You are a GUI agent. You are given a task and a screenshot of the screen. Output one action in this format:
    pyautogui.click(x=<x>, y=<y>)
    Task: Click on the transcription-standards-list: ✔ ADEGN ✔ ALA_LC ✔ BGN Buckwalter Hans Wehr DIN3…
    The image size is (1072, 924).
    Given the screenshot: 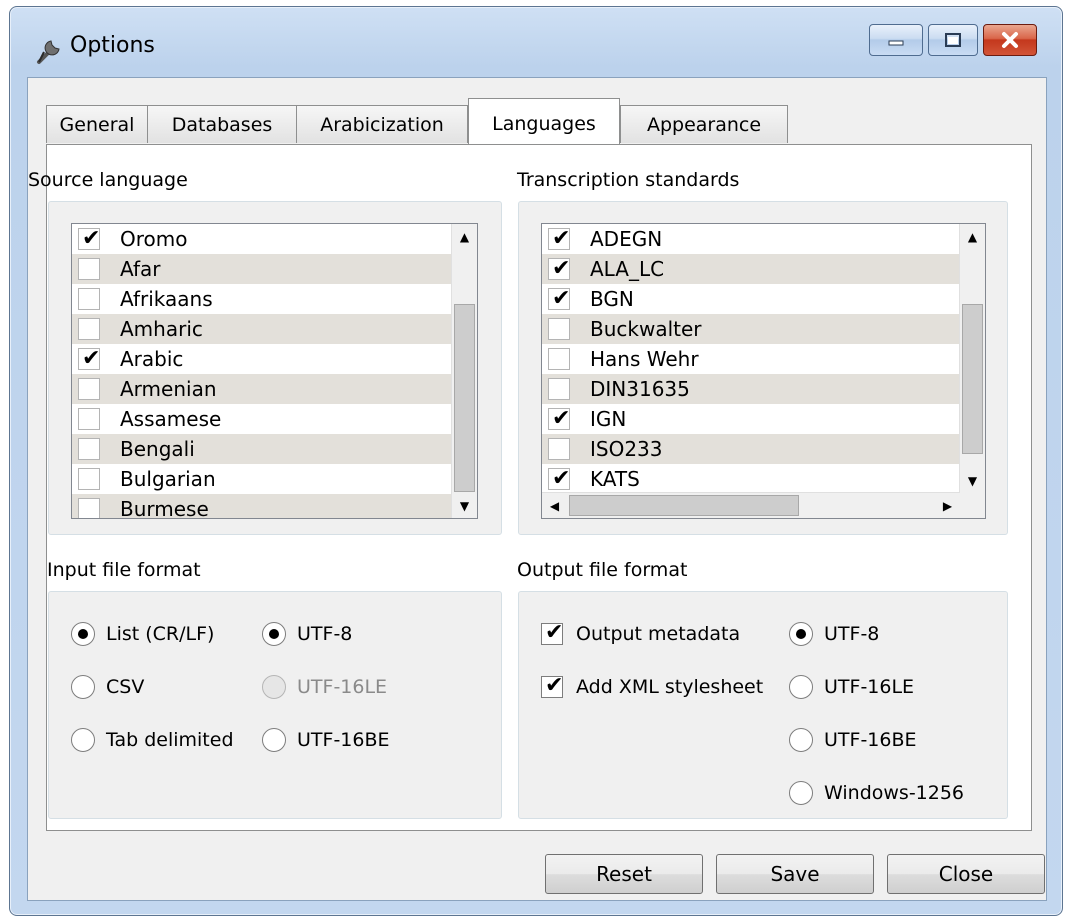 What is the action you would take?
    pyautogui.click(x=763, y=371)
    